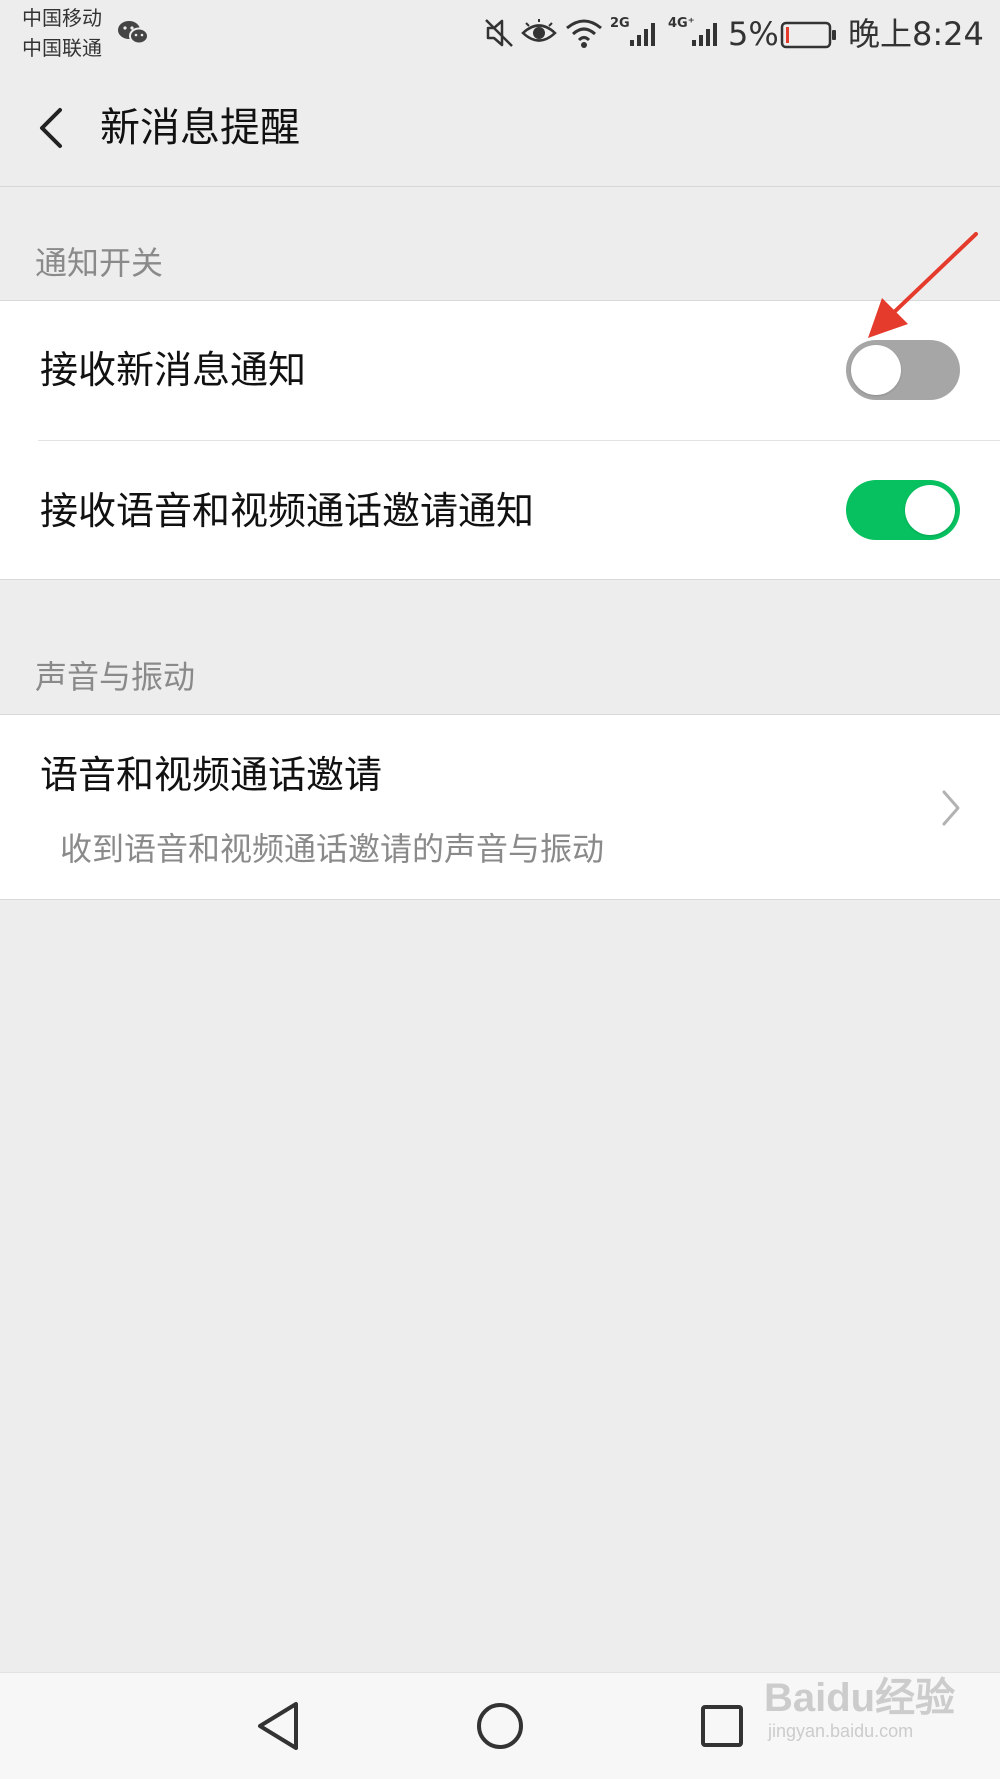 This screenshot has height=1779, width=1000. Describe the element at coordinates (173, 370) in the screenshot. I see `setting-label-new-message: 接收新消息通知` at that location.